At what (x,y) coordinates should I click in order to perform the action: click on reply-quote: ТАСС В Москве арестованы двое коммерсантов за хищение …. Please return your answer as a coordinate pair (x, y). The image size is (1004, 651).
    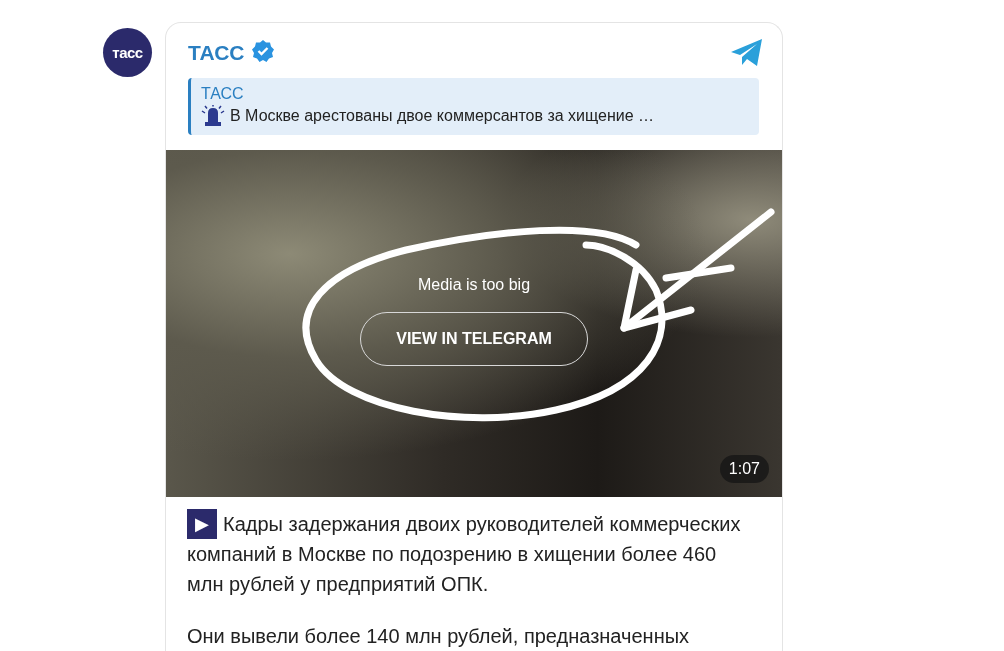
    Looking at the image, I should click on (473, 106).